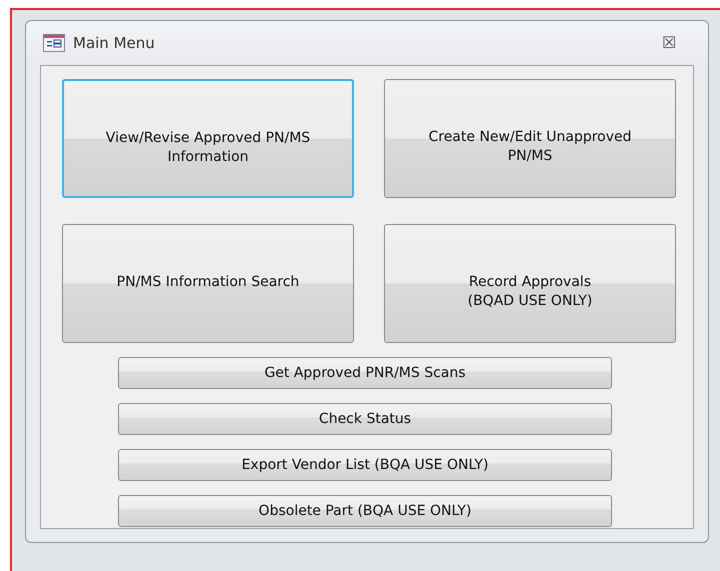  What do you see at coordinates (669, 43) in the screenshot?
I see `close-button: ☒` at bounding box center [669, 43].